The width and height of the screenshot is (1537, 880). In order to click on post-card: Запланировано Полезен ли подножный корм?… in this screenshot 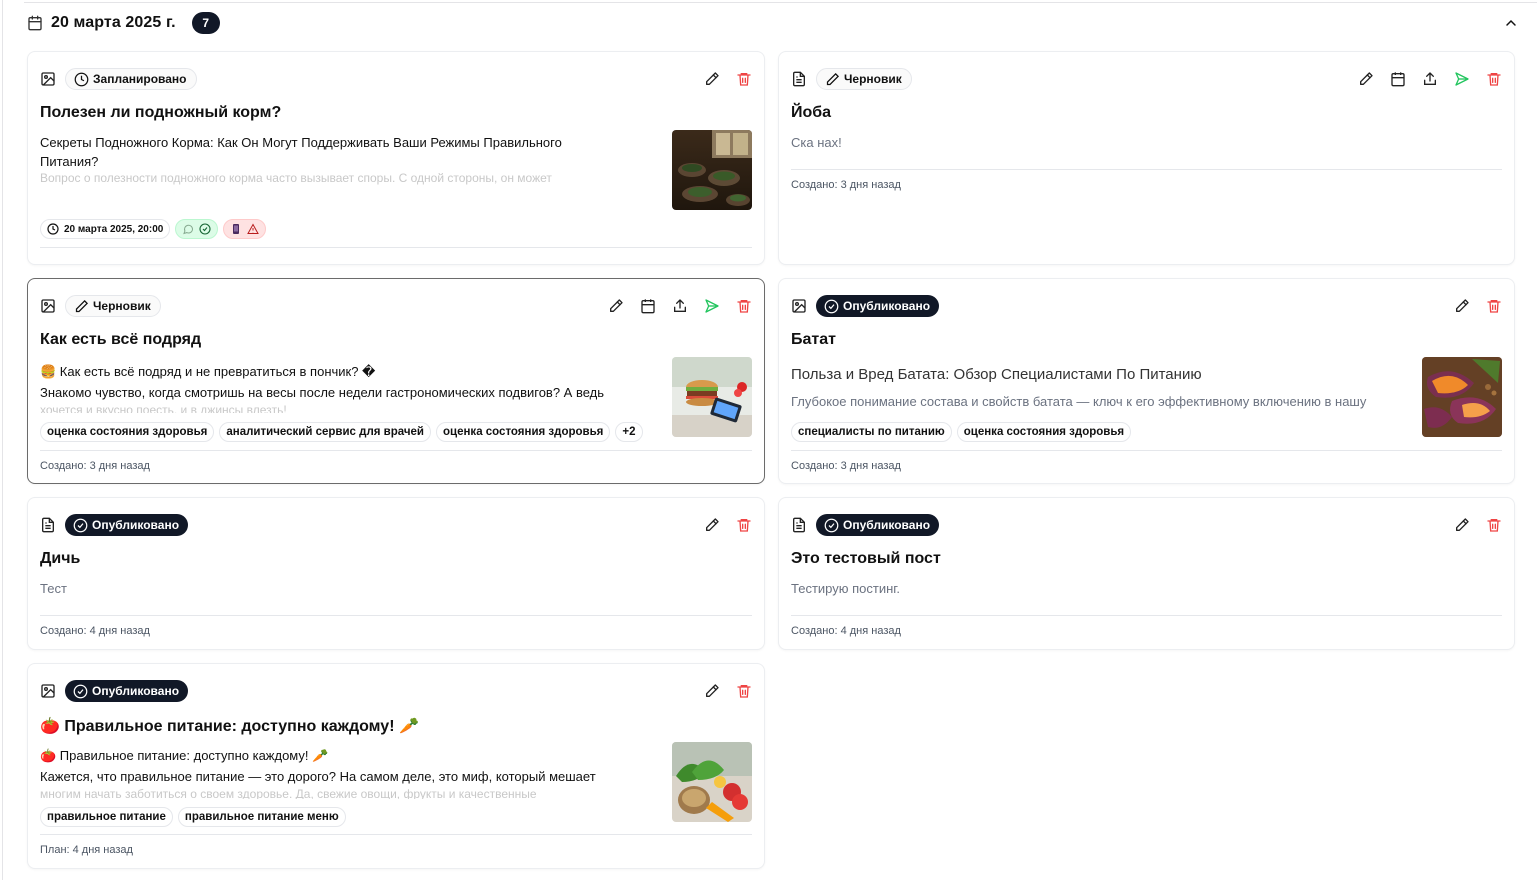, I will do `click(396, 158)`.